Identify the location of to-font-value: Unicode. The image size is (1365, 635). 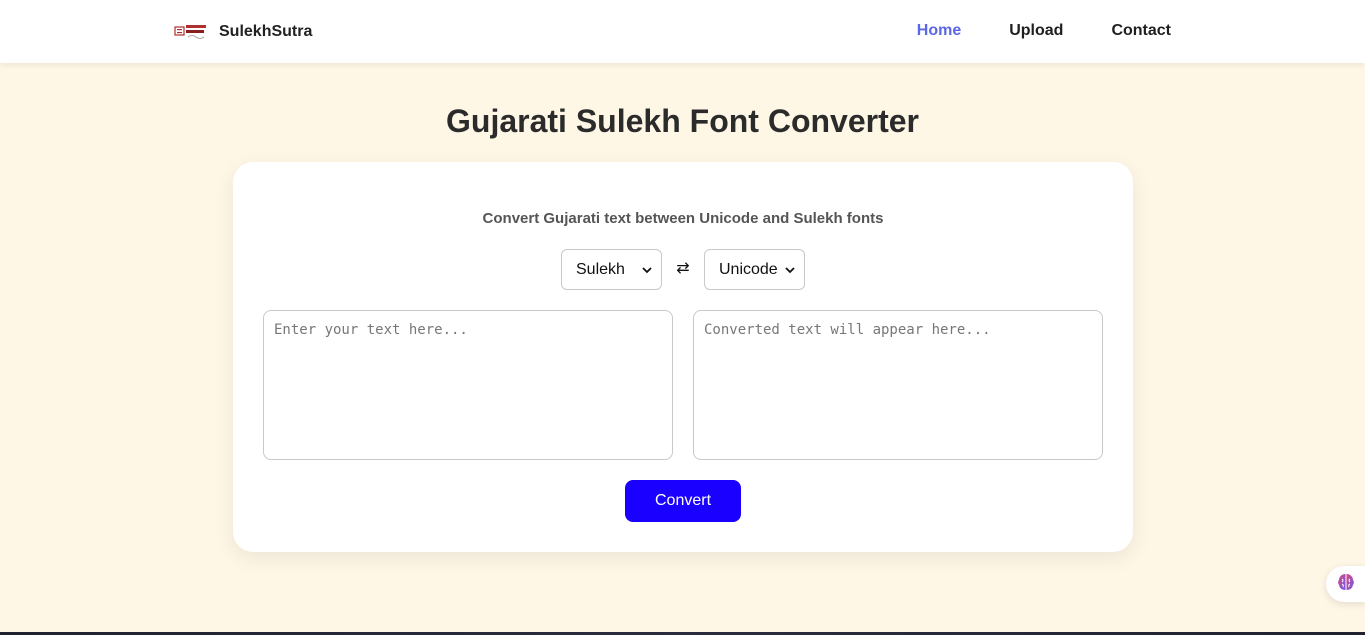
(748, 269).